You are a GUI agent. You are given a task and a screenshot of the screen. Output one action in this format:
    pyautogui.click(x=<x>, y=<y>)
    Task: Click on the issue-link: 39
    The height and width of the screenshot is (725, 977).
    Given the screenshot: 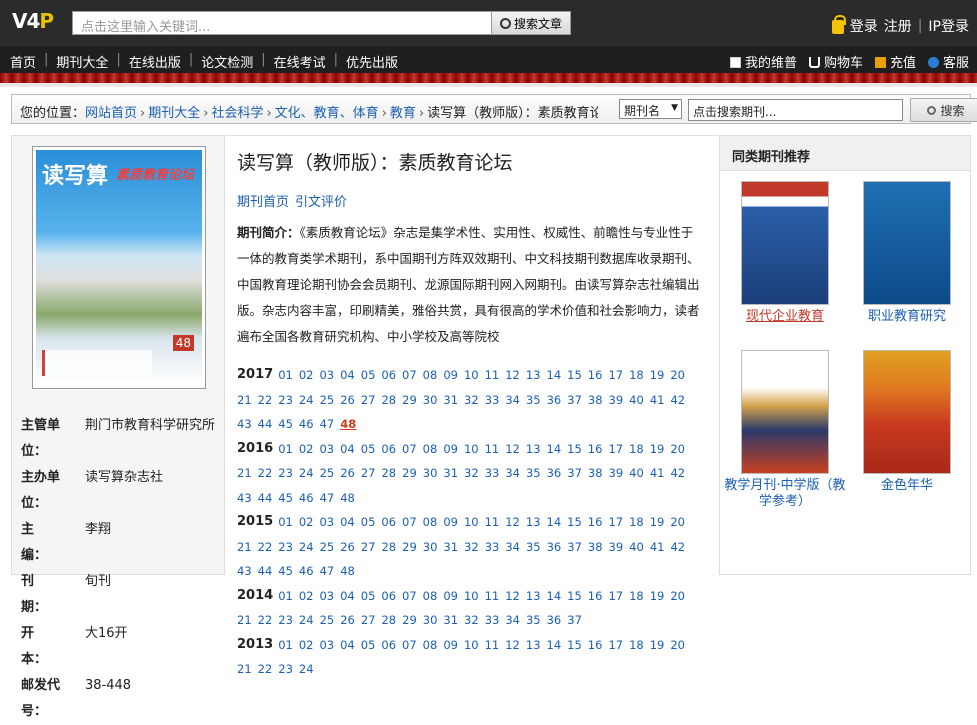 What is the action you would take?
    pyautogui.click(x=616, y=547)
    